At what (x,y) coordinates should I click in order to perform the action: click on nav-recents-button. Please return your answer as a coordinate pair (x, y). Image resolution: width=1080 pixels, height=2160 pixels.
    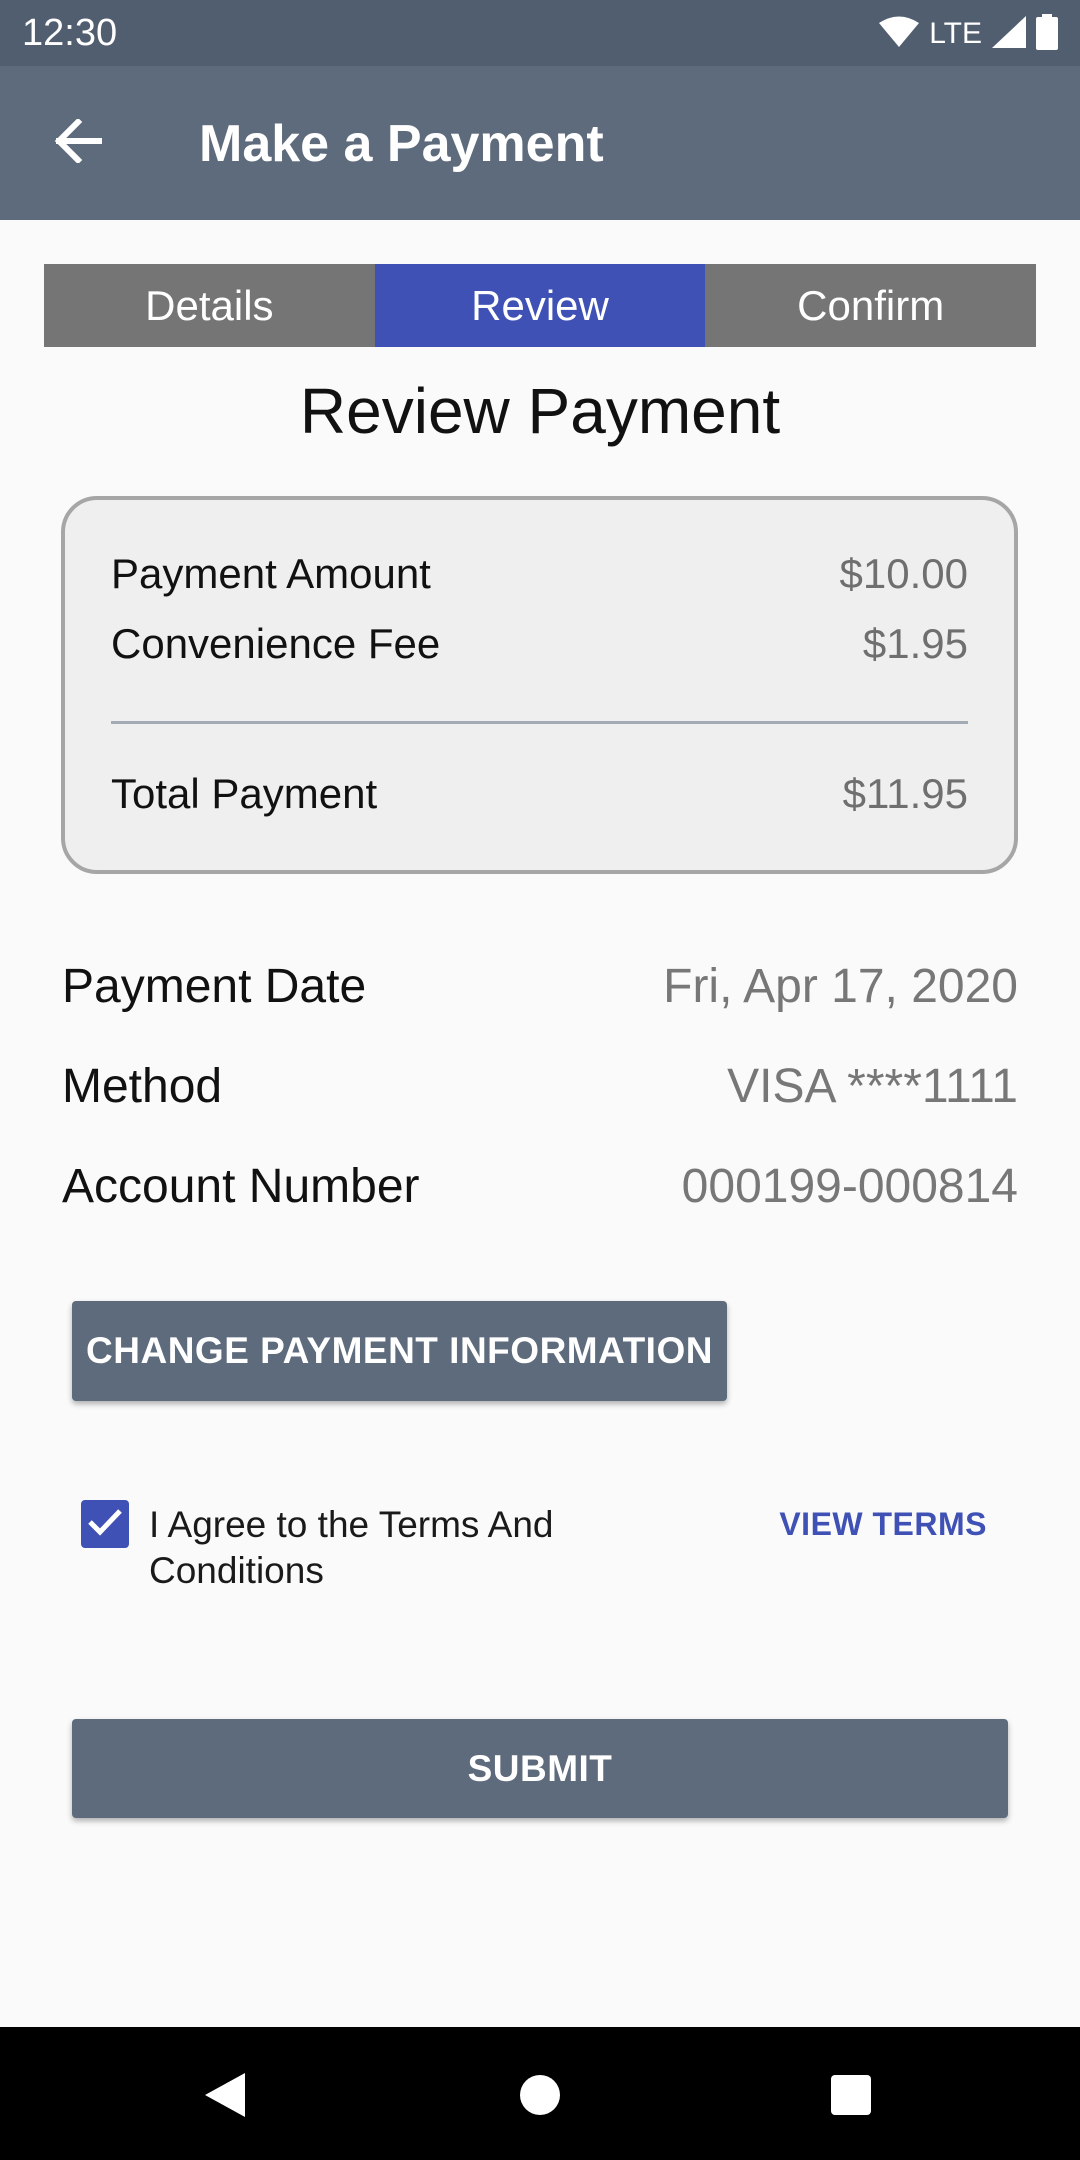
    Looking at the image, I should click on (851, 2097).